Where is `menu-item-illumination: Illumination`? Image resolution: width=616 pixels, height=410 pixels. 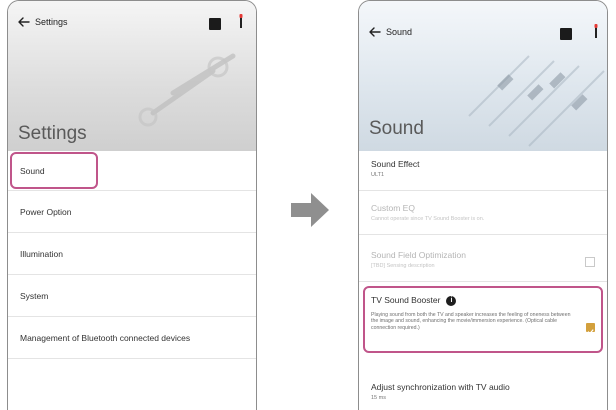
menu-item-illumination: Illumination is located at coordinates (132, 254).